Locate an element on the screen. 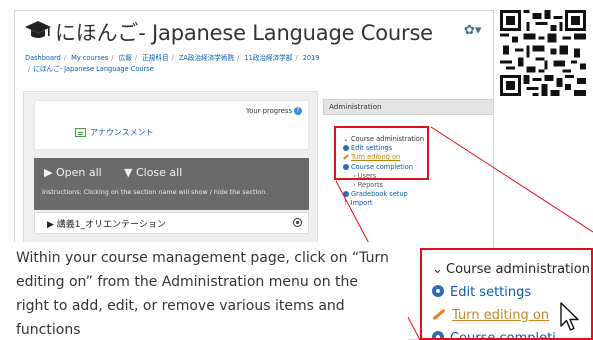 The height and width of the screenshot is (340, 593). pencil-icon is located at coordinates (439, 314).